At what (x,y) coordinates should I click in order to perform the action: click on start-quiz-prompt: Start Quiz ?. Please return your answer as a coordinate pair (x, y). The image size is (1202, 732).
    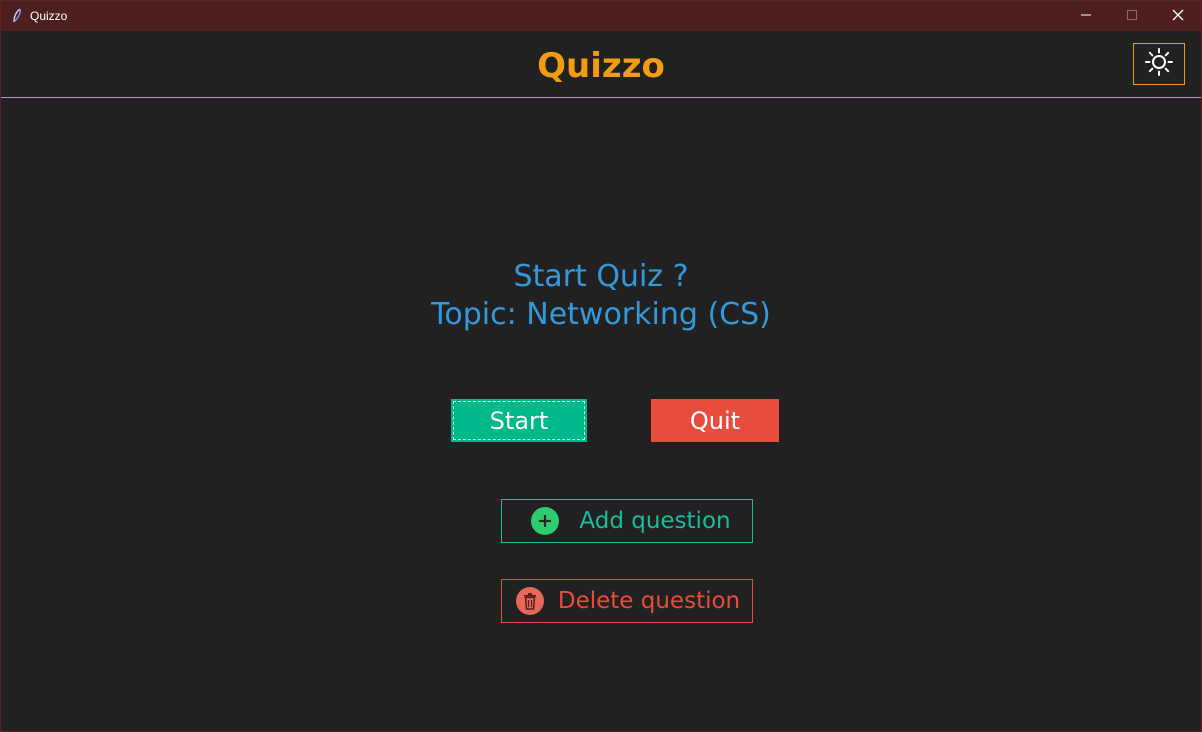
    Looking at the image, I should click on (601, 276).